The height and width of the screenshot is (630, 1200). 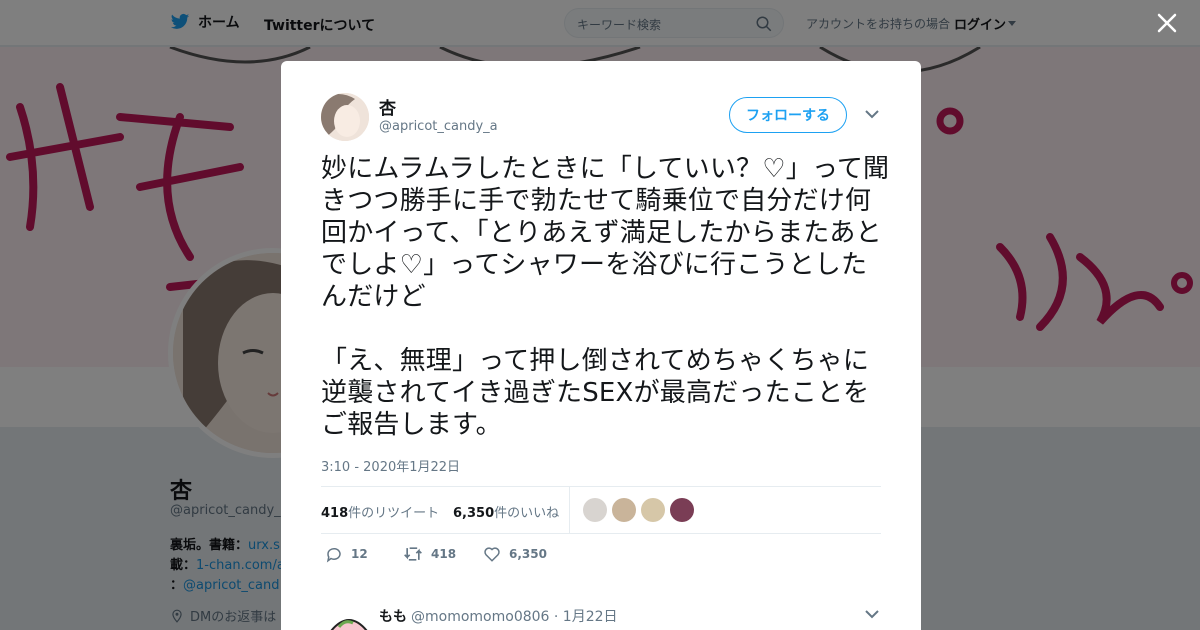 I want to click on retweet-stat: 418件のリツイート, so click(x=380, y=511).